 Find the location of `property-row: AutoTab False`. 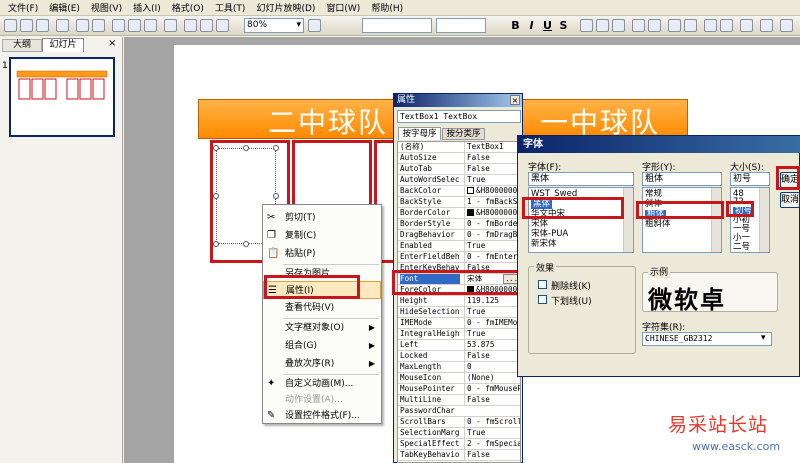

property-row: AutoTab False is located at coordinates (459, 169).